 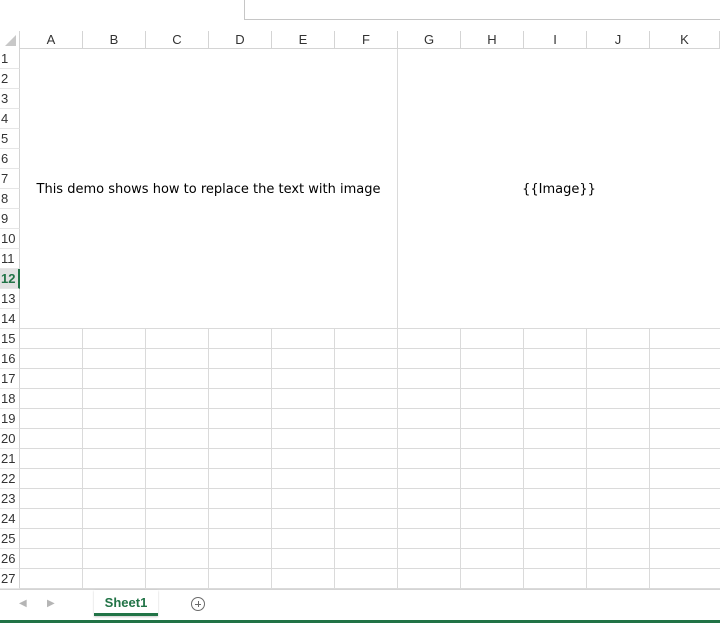 What do you see at coordinates (10, 419) in the screenshot?
I see `row-header-19: 19` at bounding box center [10, 419].